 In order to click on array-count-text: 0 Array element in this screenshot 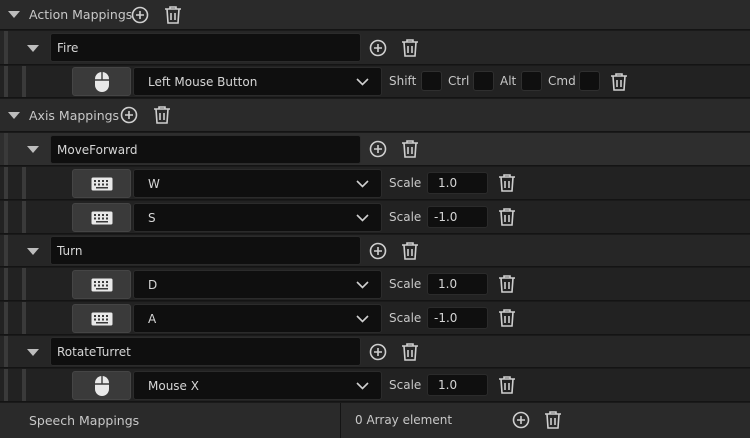, I will do `click(404, 420)`.